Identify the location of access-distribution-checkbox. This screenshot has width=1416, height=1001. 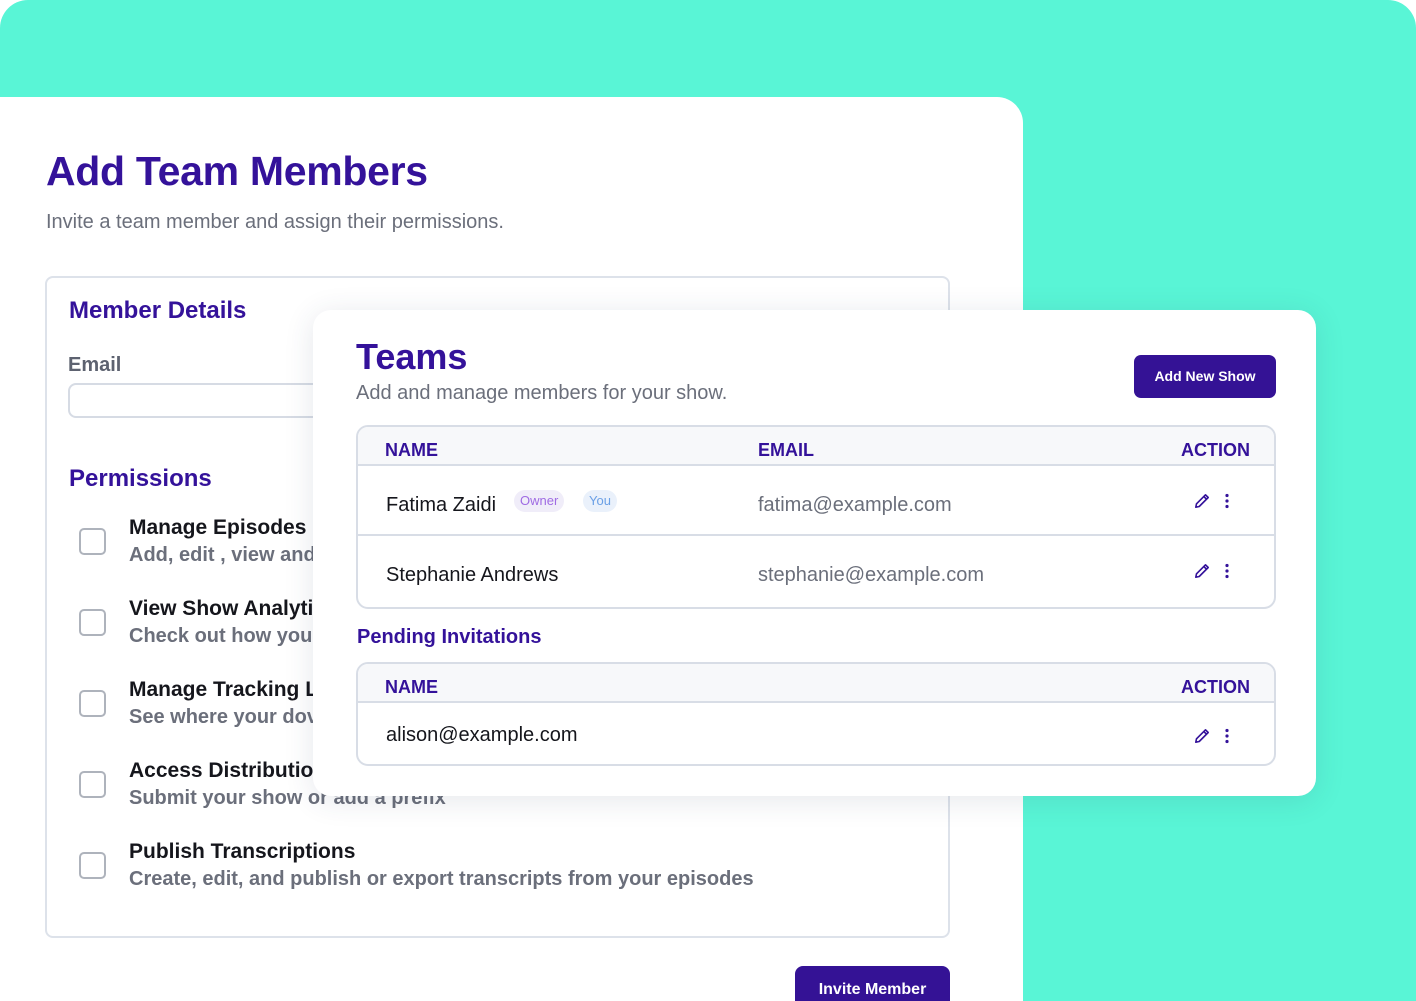
(92, 784).